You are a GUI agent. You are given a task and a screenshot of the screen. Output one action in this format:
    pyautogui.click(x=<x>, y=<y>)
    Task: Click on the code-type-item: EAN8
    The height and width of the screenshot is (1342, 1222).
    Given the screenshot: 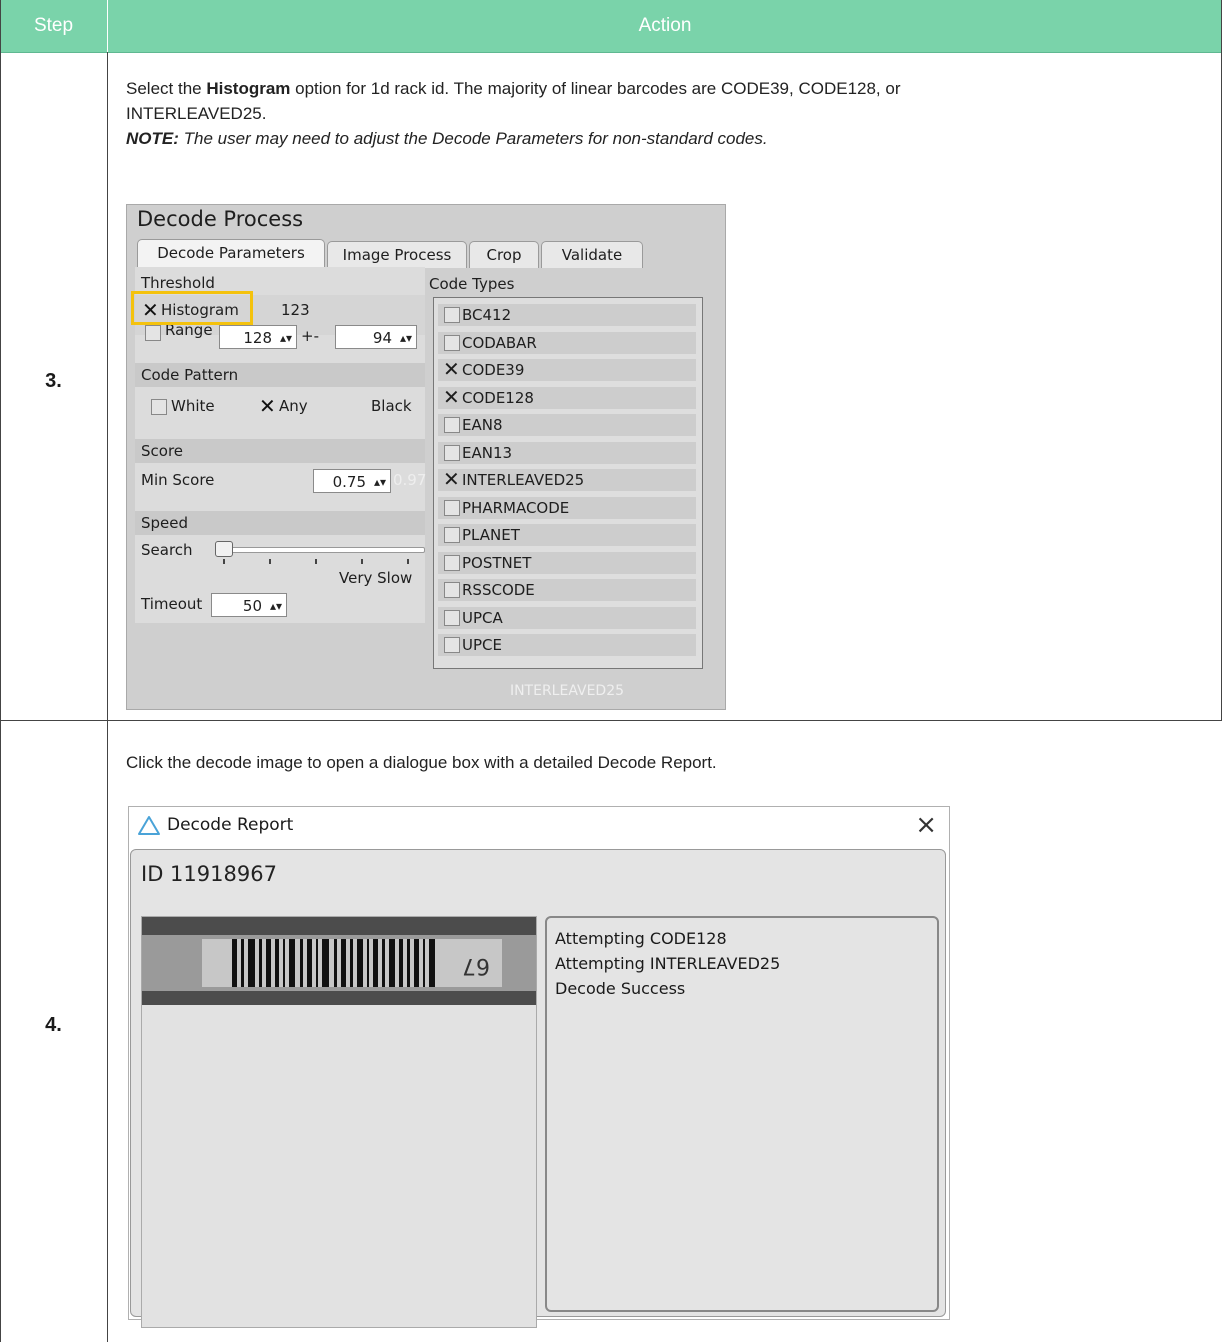 What is the action you would take?
    pyautogui.click(x=567, y=425)
    